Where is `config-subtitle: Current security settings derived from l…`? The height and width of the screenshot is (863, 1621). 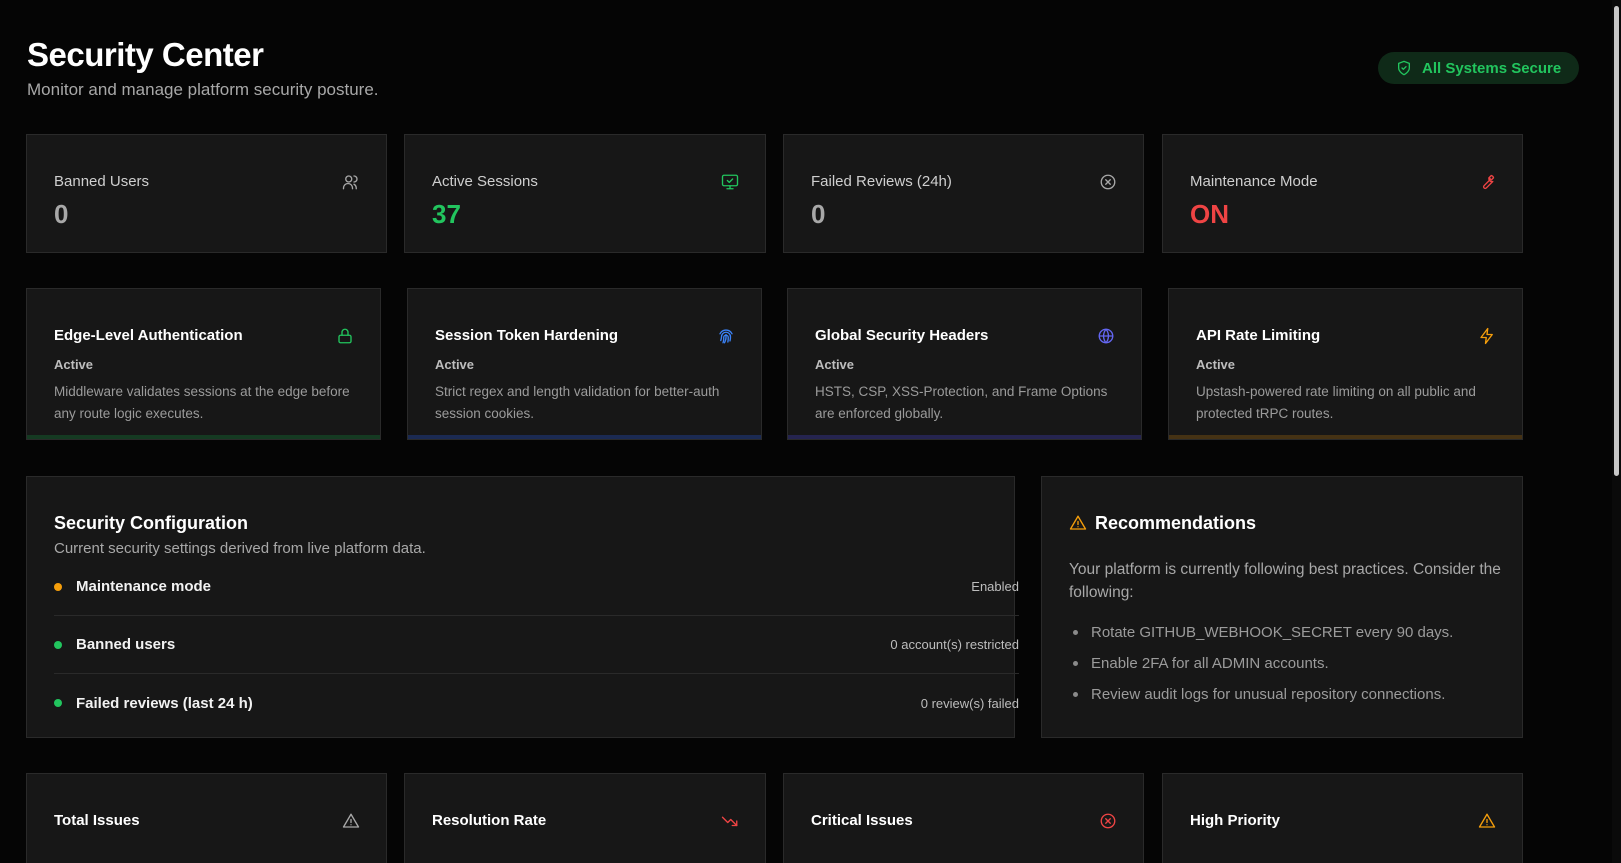
config-subtitle: Current security settings derived from l… is located at coordinates (240, 548).